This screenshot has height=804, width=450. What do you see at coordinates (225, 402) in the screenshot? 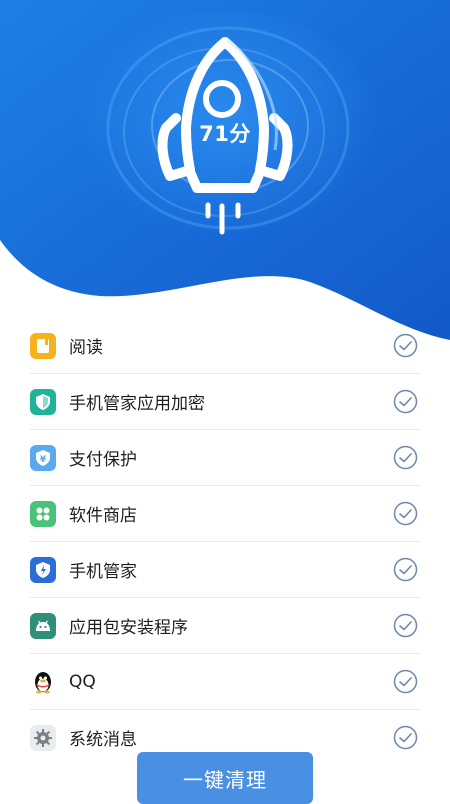
I see `list-item: 手机管家应用加密` at bounding box center [225, 402].